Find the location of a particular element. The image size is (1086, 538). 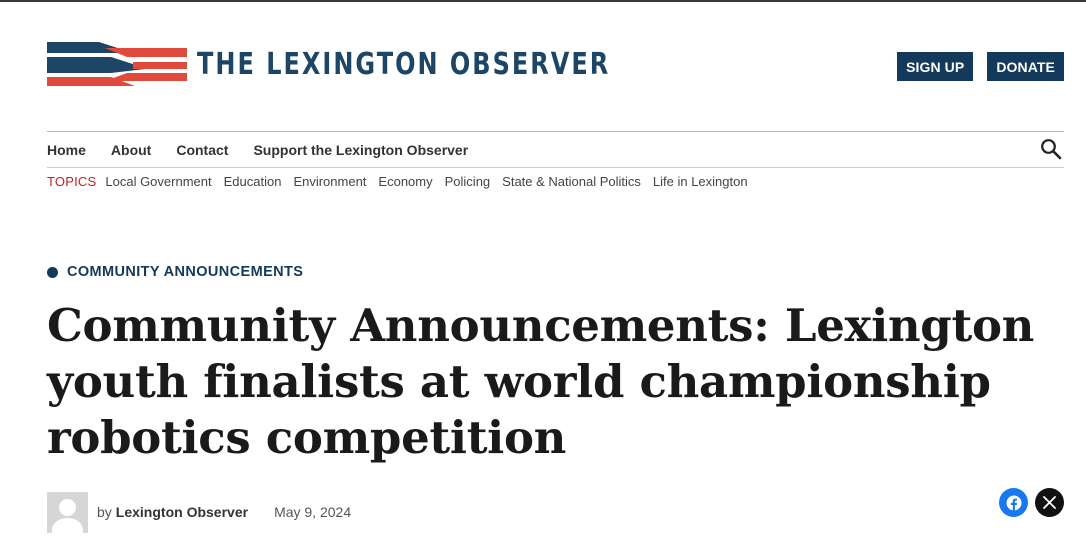

header-actions: SIGN UP DONATE is located at coordinates (980, 66).